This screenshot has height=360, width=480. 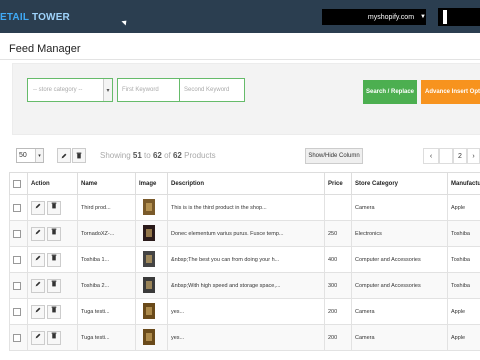 I want to click on row-category-cell: Electronics, so click(x=399, y=233).